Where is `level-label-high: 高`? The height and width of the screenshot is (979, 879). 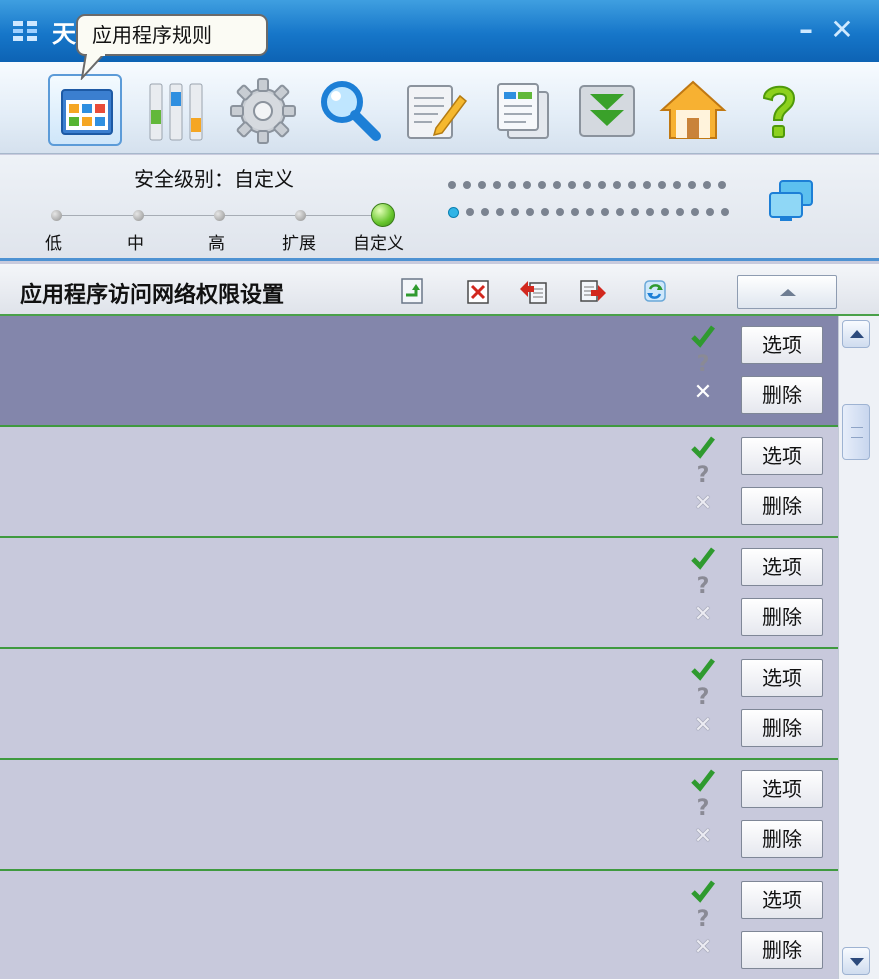 level-label-high: 高 is located at coordinates (216, 244).